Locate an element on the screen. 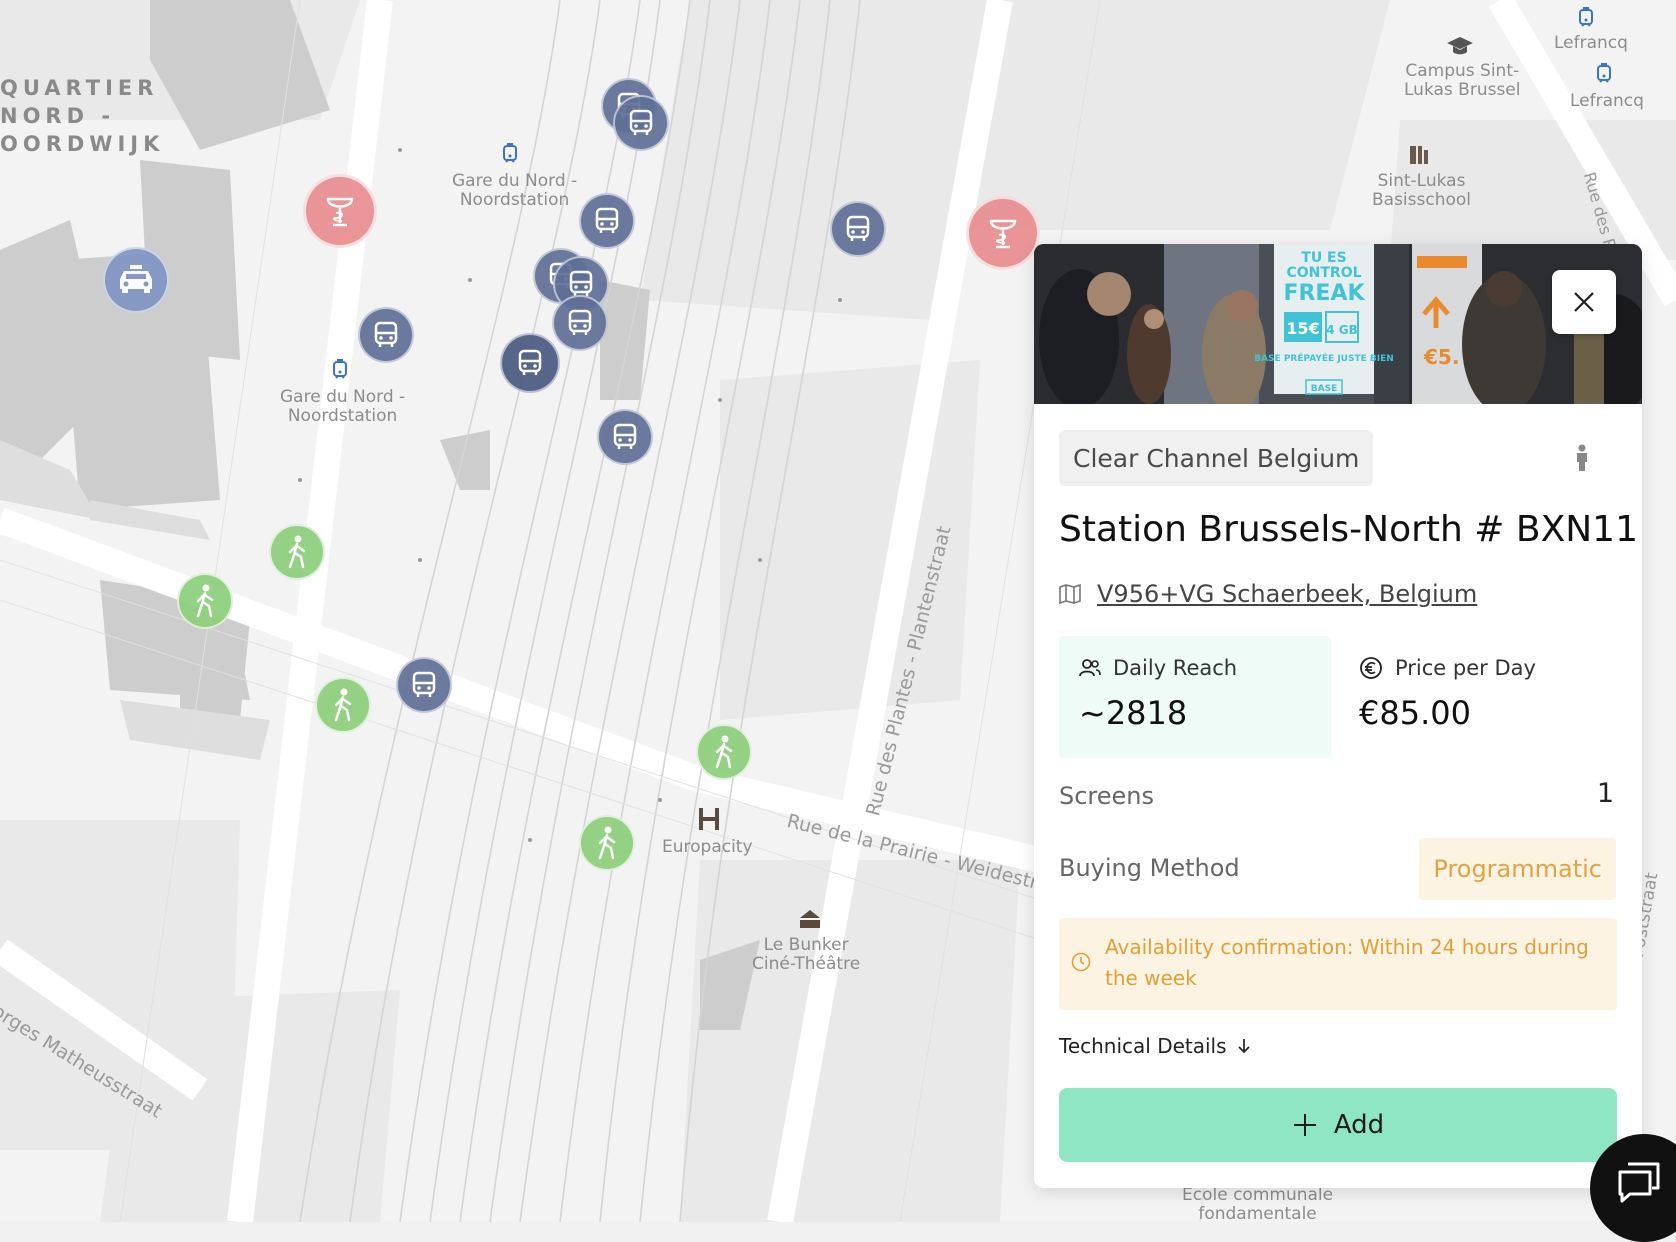 Image resolution: width=1676 pixels, height=1242 pixels. daily-reach-label: Daily Reach is located at coordinates (1175, 668).